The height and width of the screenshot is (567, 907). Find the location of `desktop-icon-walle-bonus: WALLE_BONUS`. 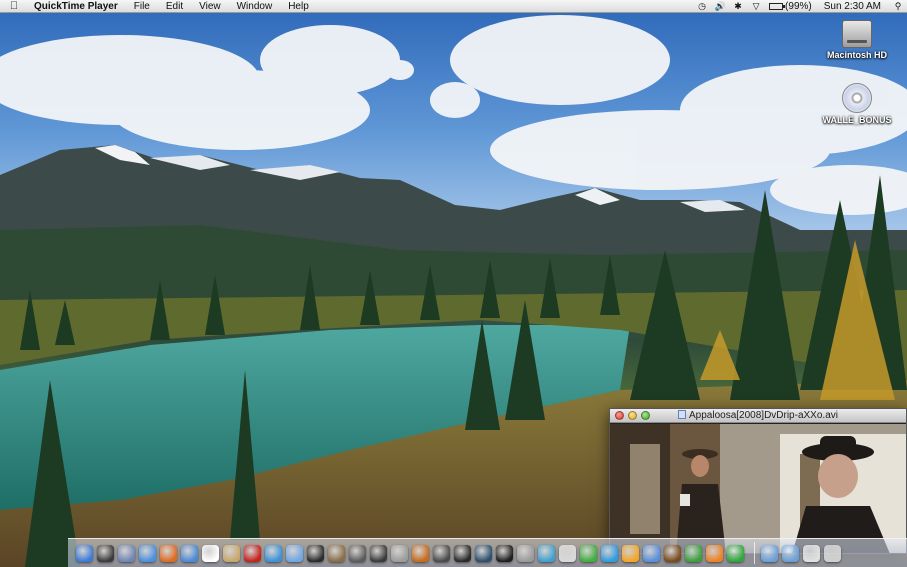

desktop-icon-walle-bonus: WALLE_BONUS is located at coordinates (857, 104).